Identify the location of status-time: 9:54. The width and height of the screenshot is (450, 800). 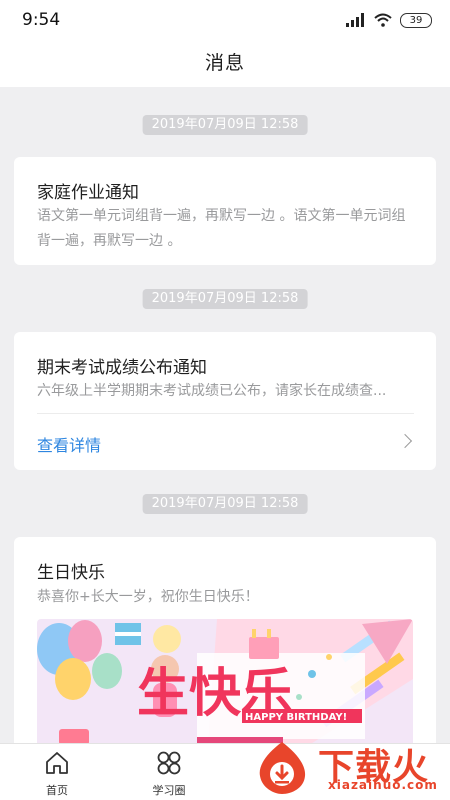
(41, 20).